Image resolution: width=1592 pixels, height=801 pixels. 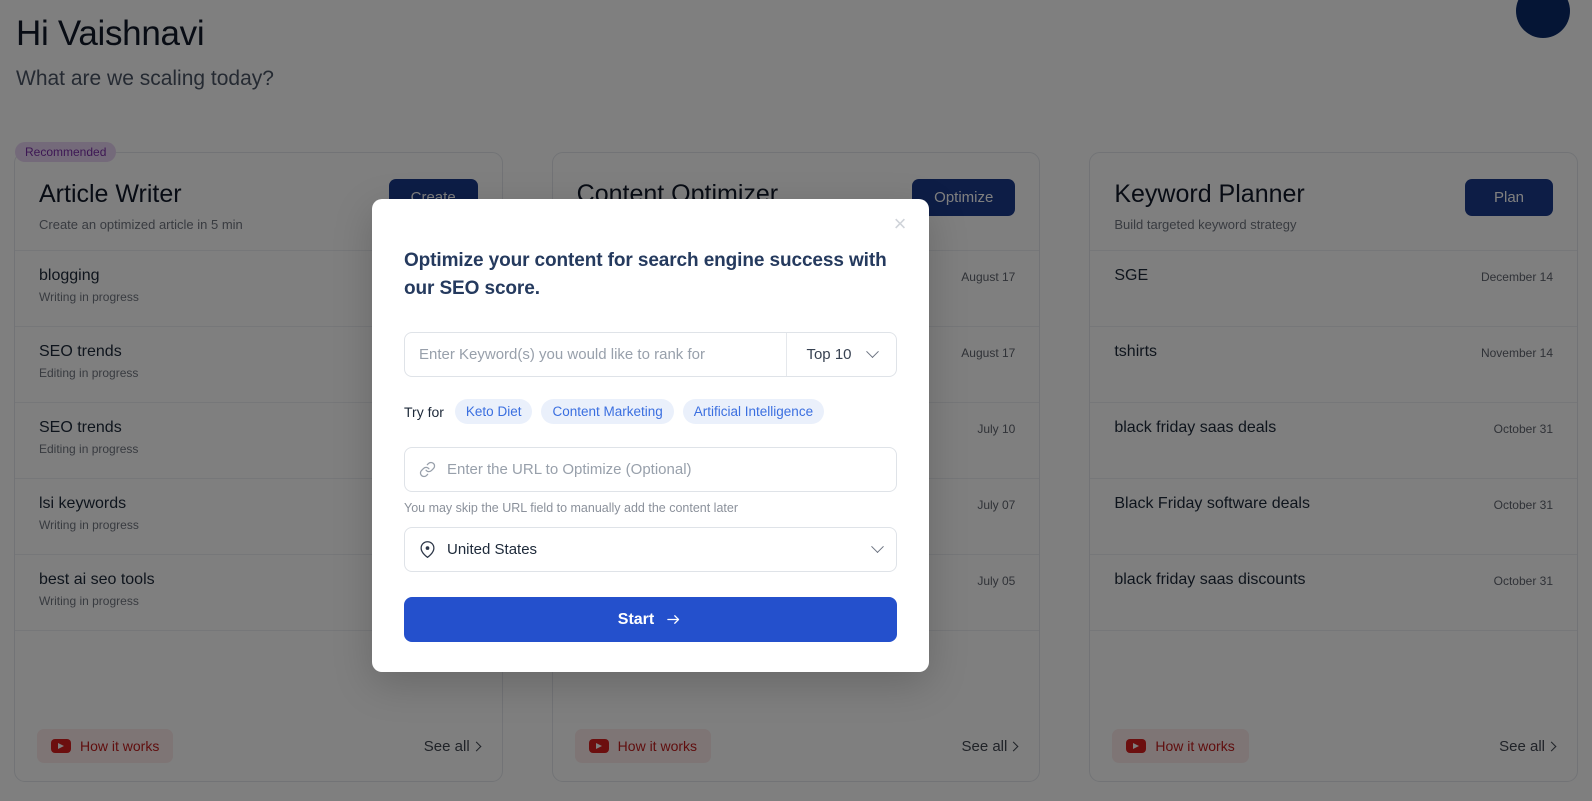 What do you see at coordinates (427, 469) in the screenshot?
I see `link-icon` at bounding box center [427, 469].